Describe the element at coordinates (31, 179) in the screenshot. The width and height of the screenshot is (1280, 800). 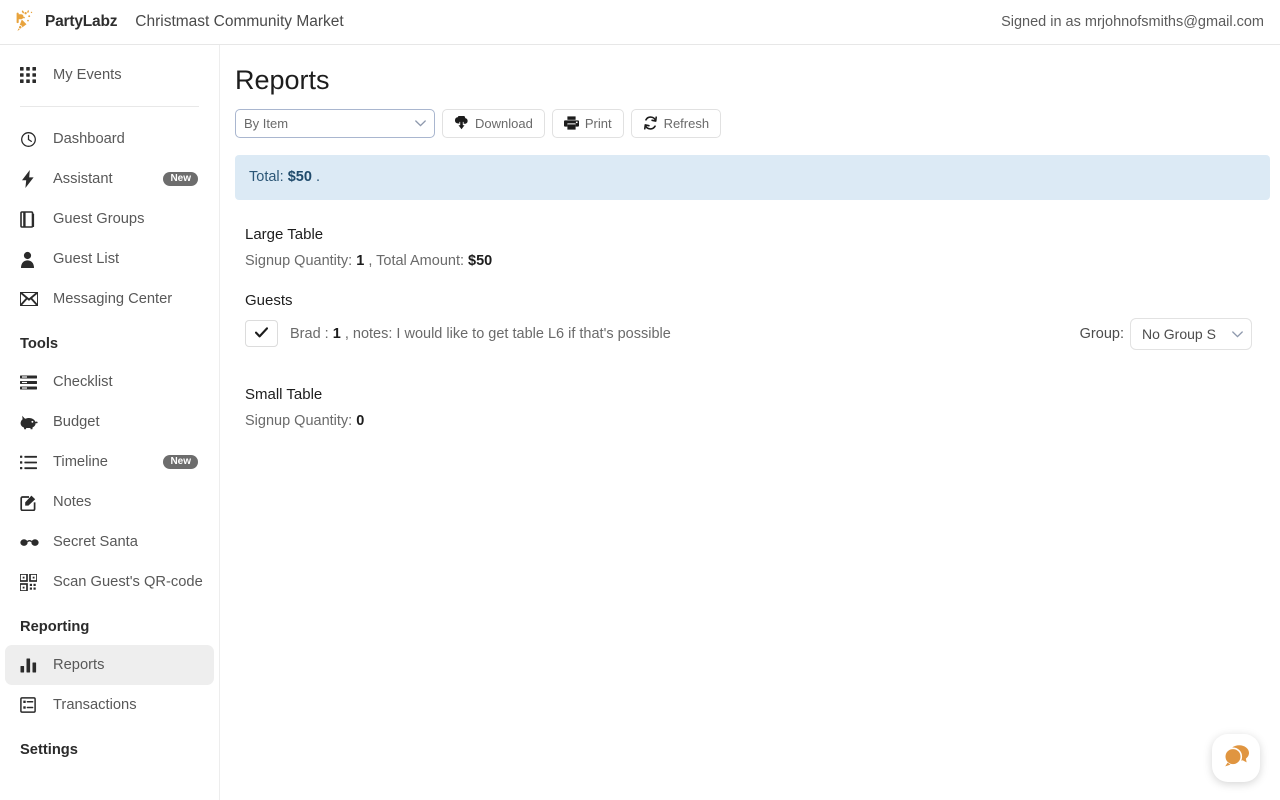
I see `lightning-bolt-icon` at that location.